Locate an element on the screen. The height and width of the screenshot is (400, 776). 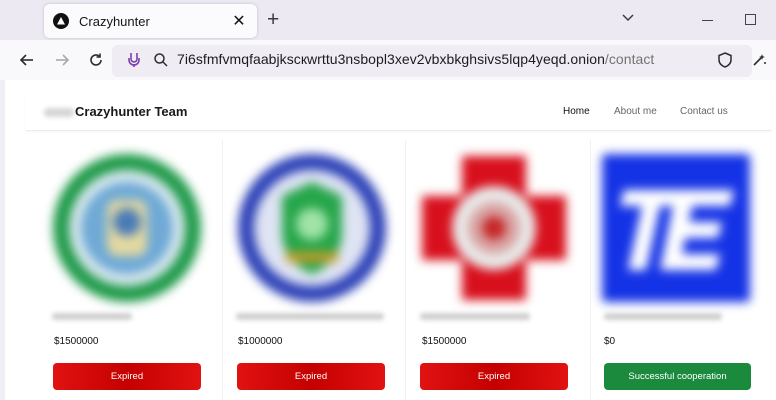
card-1-name-redacted is located at coordinates (92, 316).